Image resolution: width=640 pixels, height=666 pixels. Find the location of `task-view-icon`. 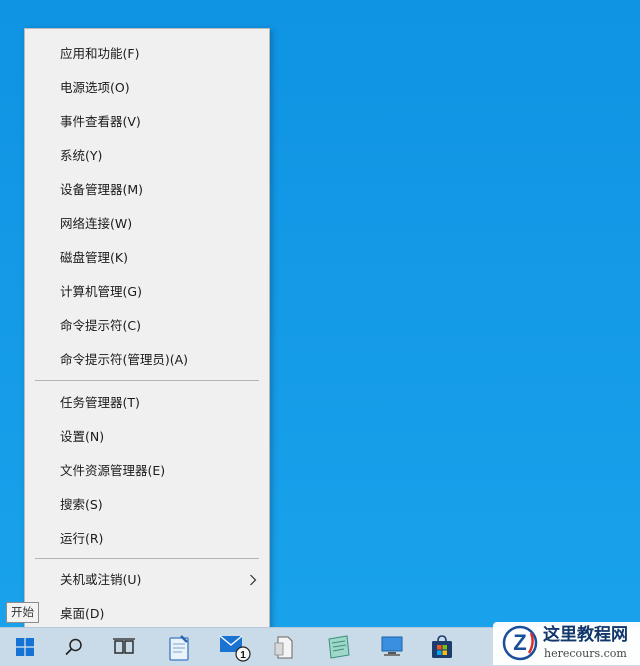

task-view-icon is located at coordinates (124, 646).